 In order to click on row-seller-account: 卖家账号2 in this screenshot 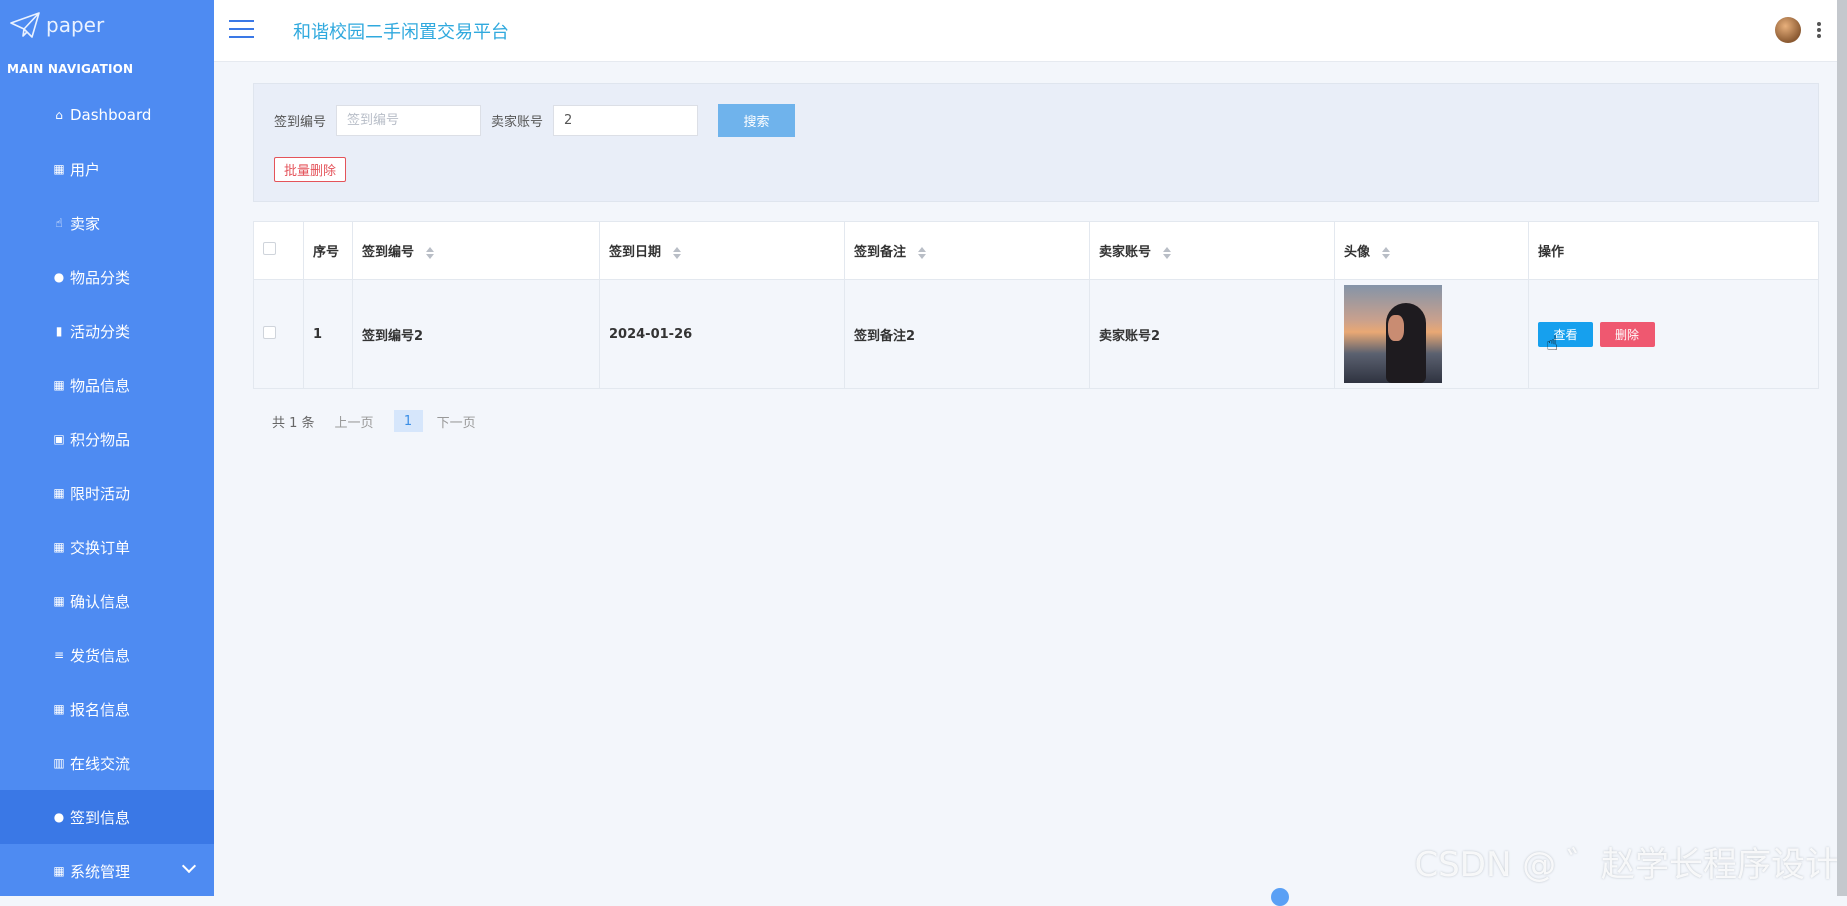, I will do `click(1212, 334)`.